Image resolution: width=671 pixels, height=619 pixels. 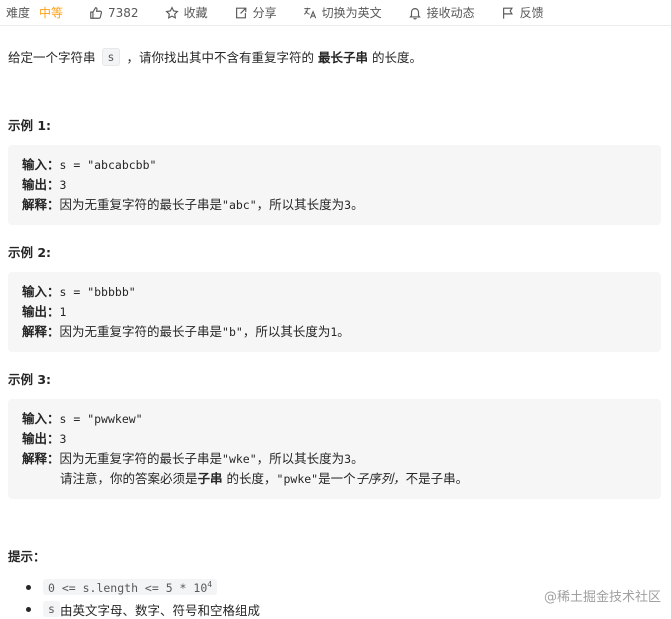 I want to click on hints-title: 提示：, so click(x=27, y=556).